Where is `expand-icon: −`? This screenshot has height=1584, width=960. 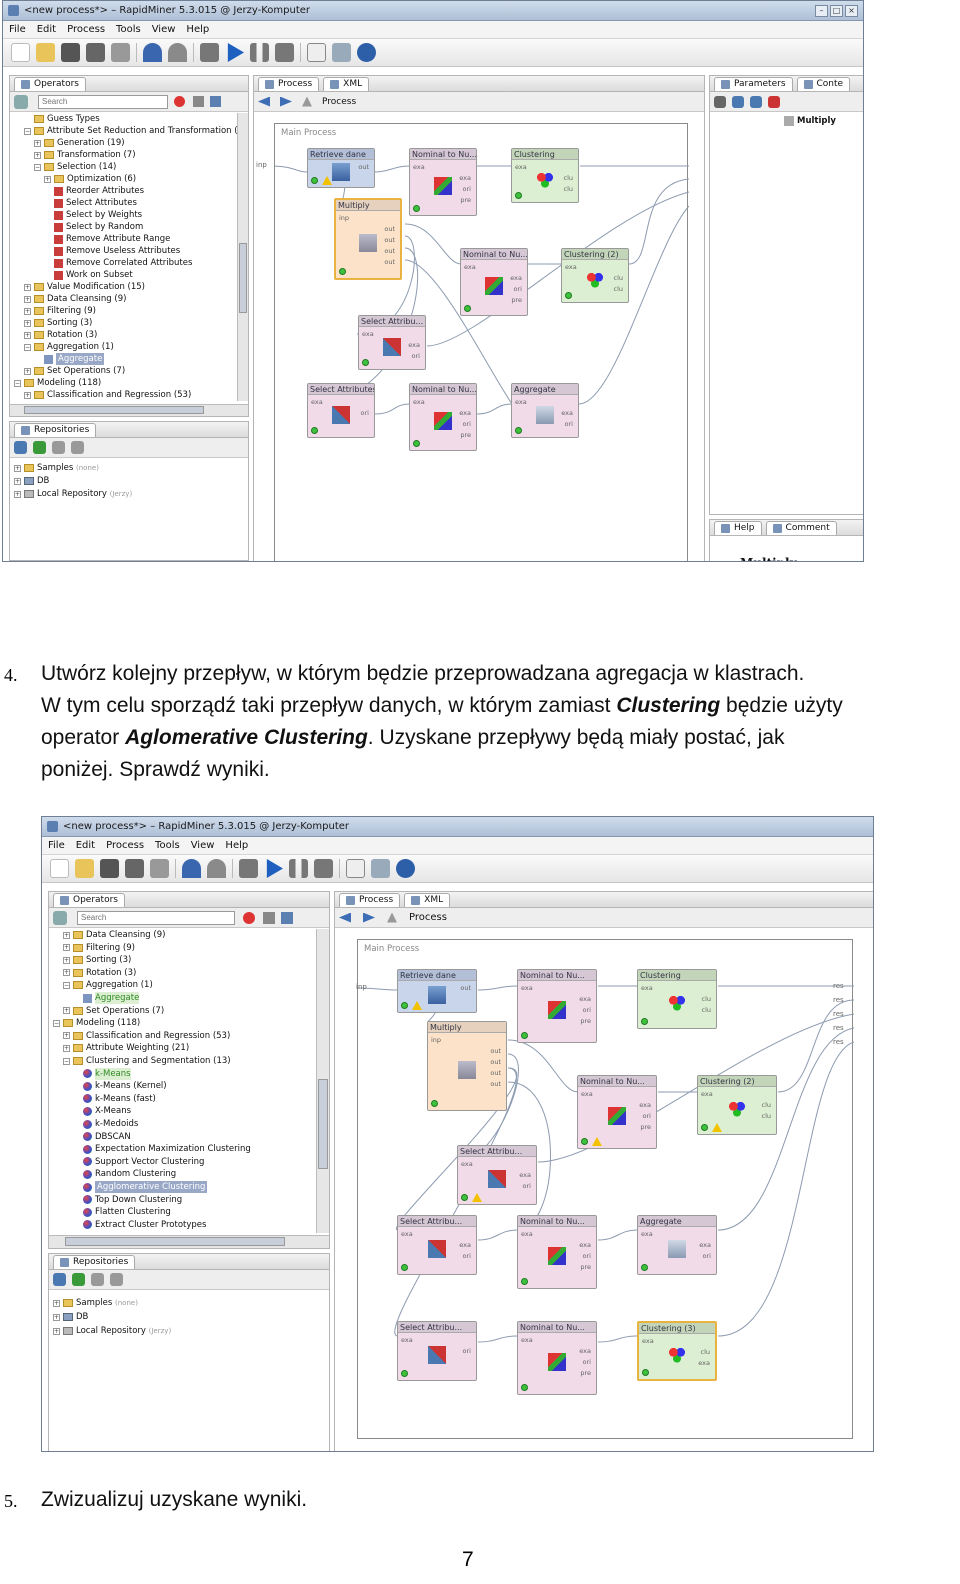 expand-icon: − is located at coordinates (27, 347).